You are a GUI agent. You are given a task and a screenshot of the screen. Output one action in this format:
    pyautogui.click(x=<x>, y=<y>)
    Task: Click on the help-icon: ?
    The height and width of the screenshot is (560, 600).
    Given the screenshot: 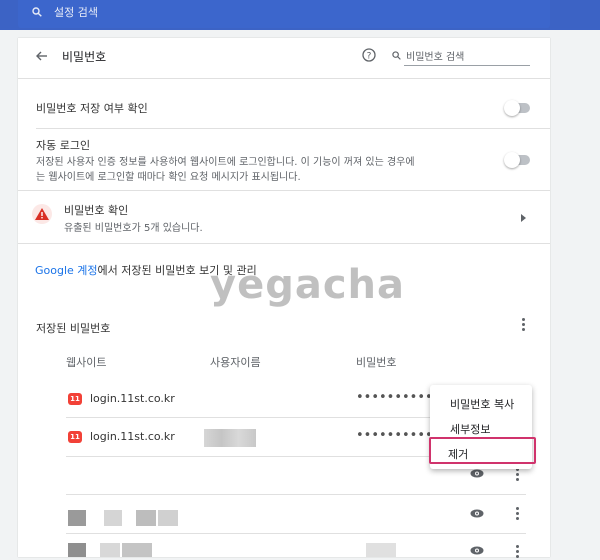 What is the action you would take?
    pyautogui.click(x=369, y=55)
    